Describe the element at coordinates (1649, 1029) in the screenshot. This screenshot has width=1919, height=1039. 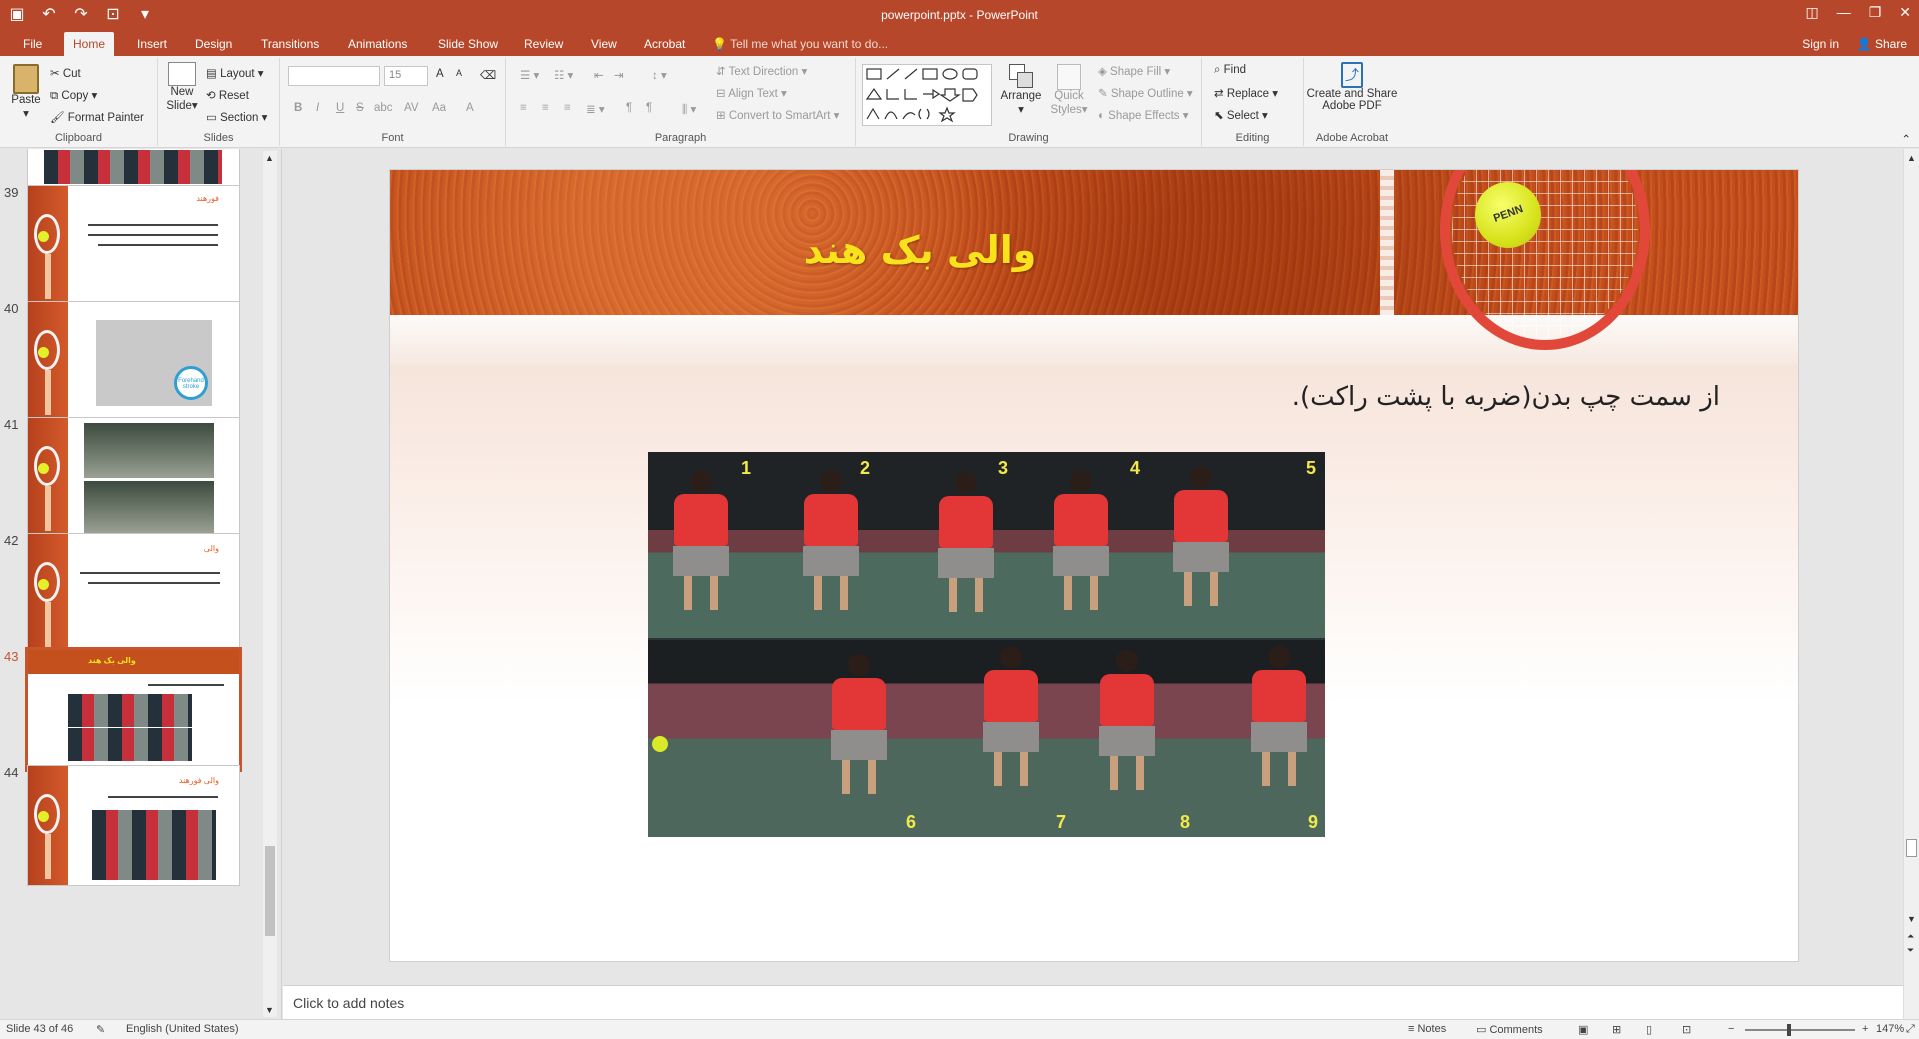
I see `reading-view-icon: ▯` at that location.